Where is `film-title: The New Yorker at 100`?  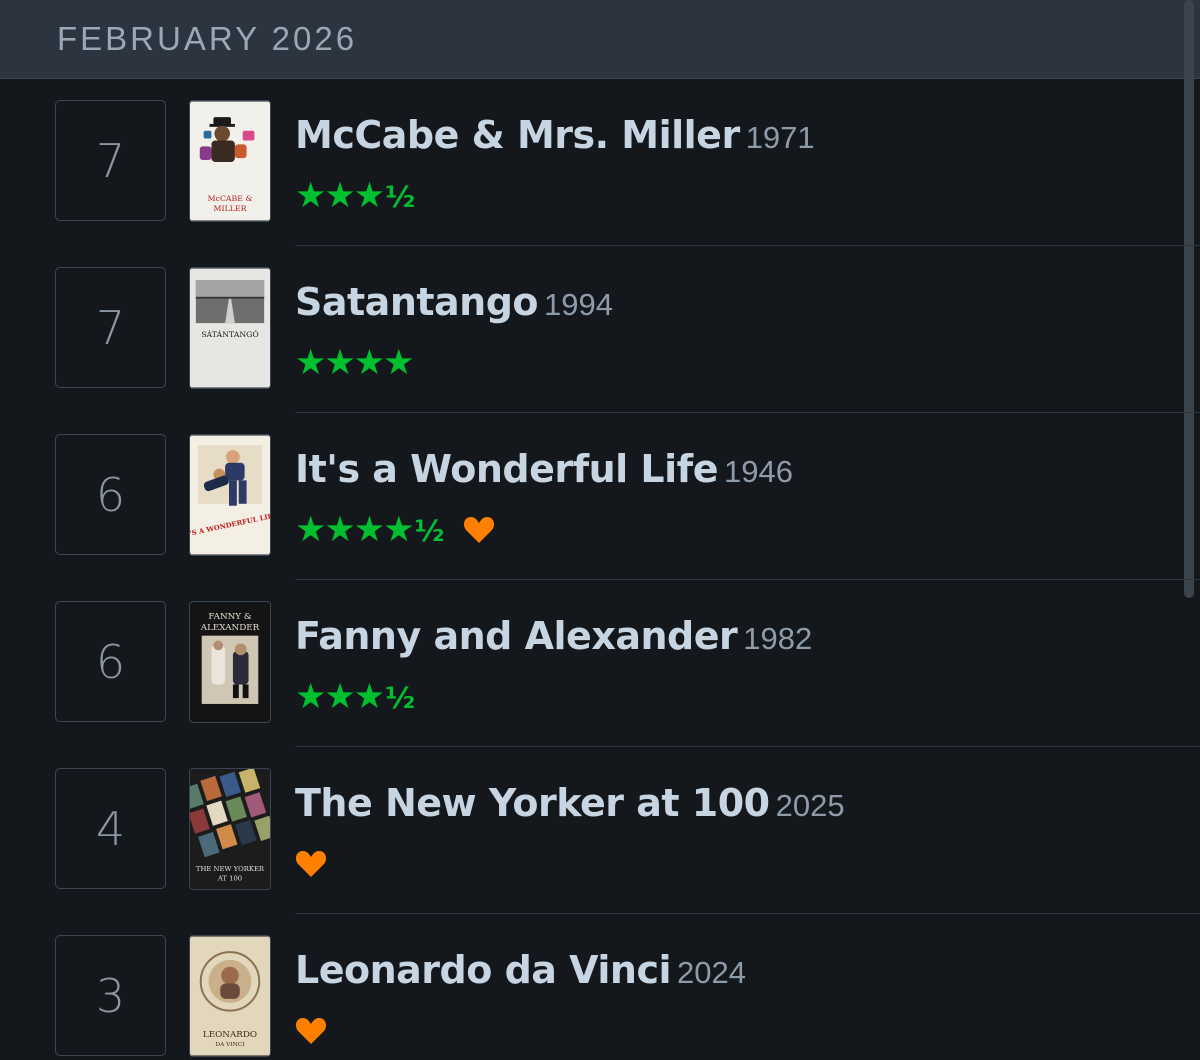
film-title: The New Yorker at 100 is located at coordinates (532, 803).